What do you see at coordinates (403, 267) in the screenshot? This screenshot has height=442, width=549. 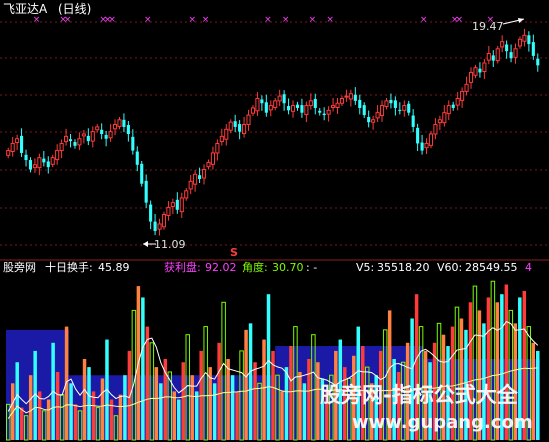 I see `v5-value: 35518.20` at bounding box center [403, 267].